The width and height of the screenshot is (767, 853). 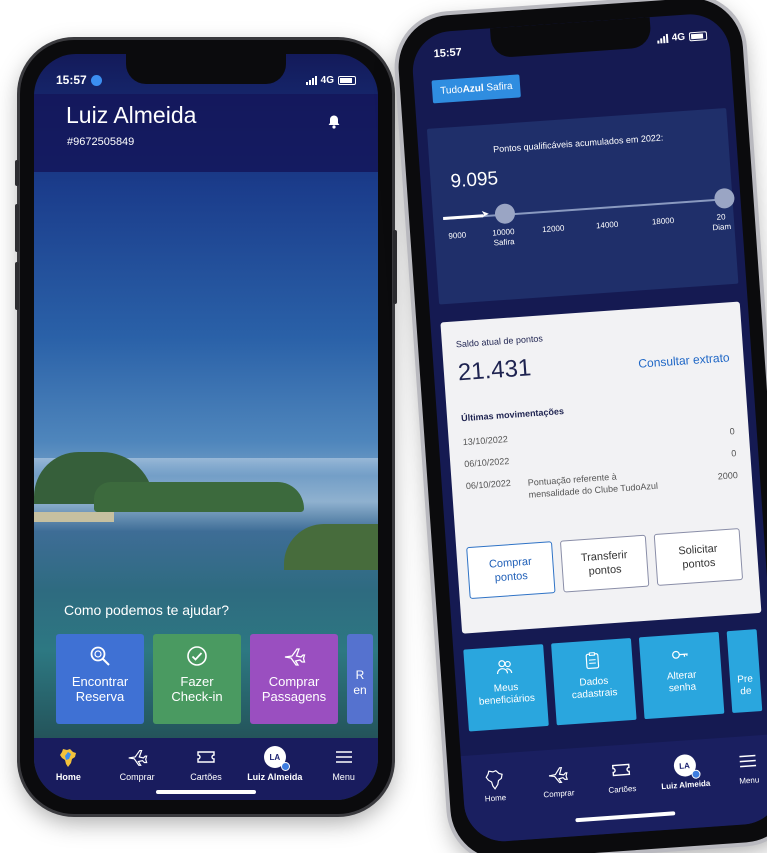 I want to click on bell-icon, so click(x=334, y=122).